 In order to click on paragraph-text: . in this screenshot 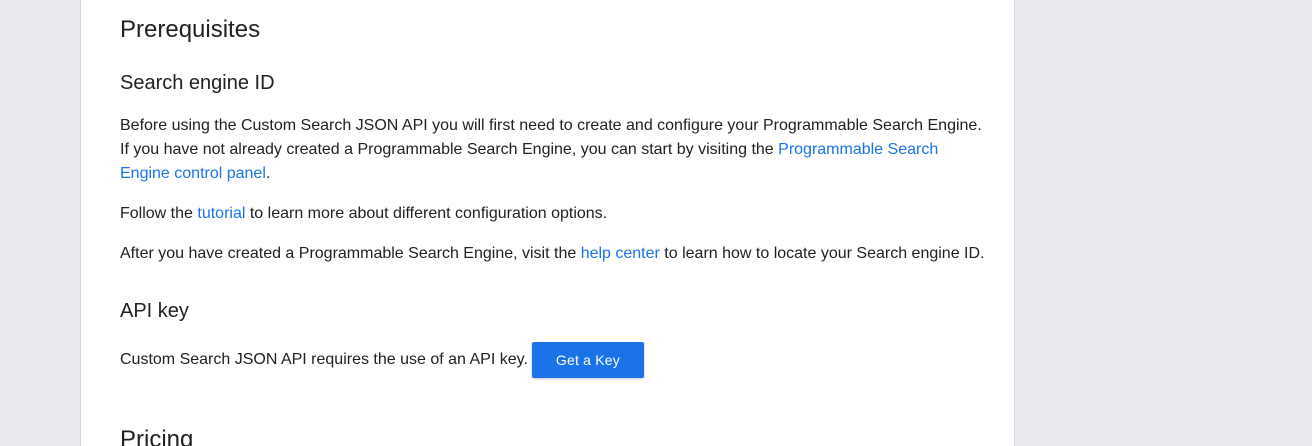, I will do `click(268, 173)`.